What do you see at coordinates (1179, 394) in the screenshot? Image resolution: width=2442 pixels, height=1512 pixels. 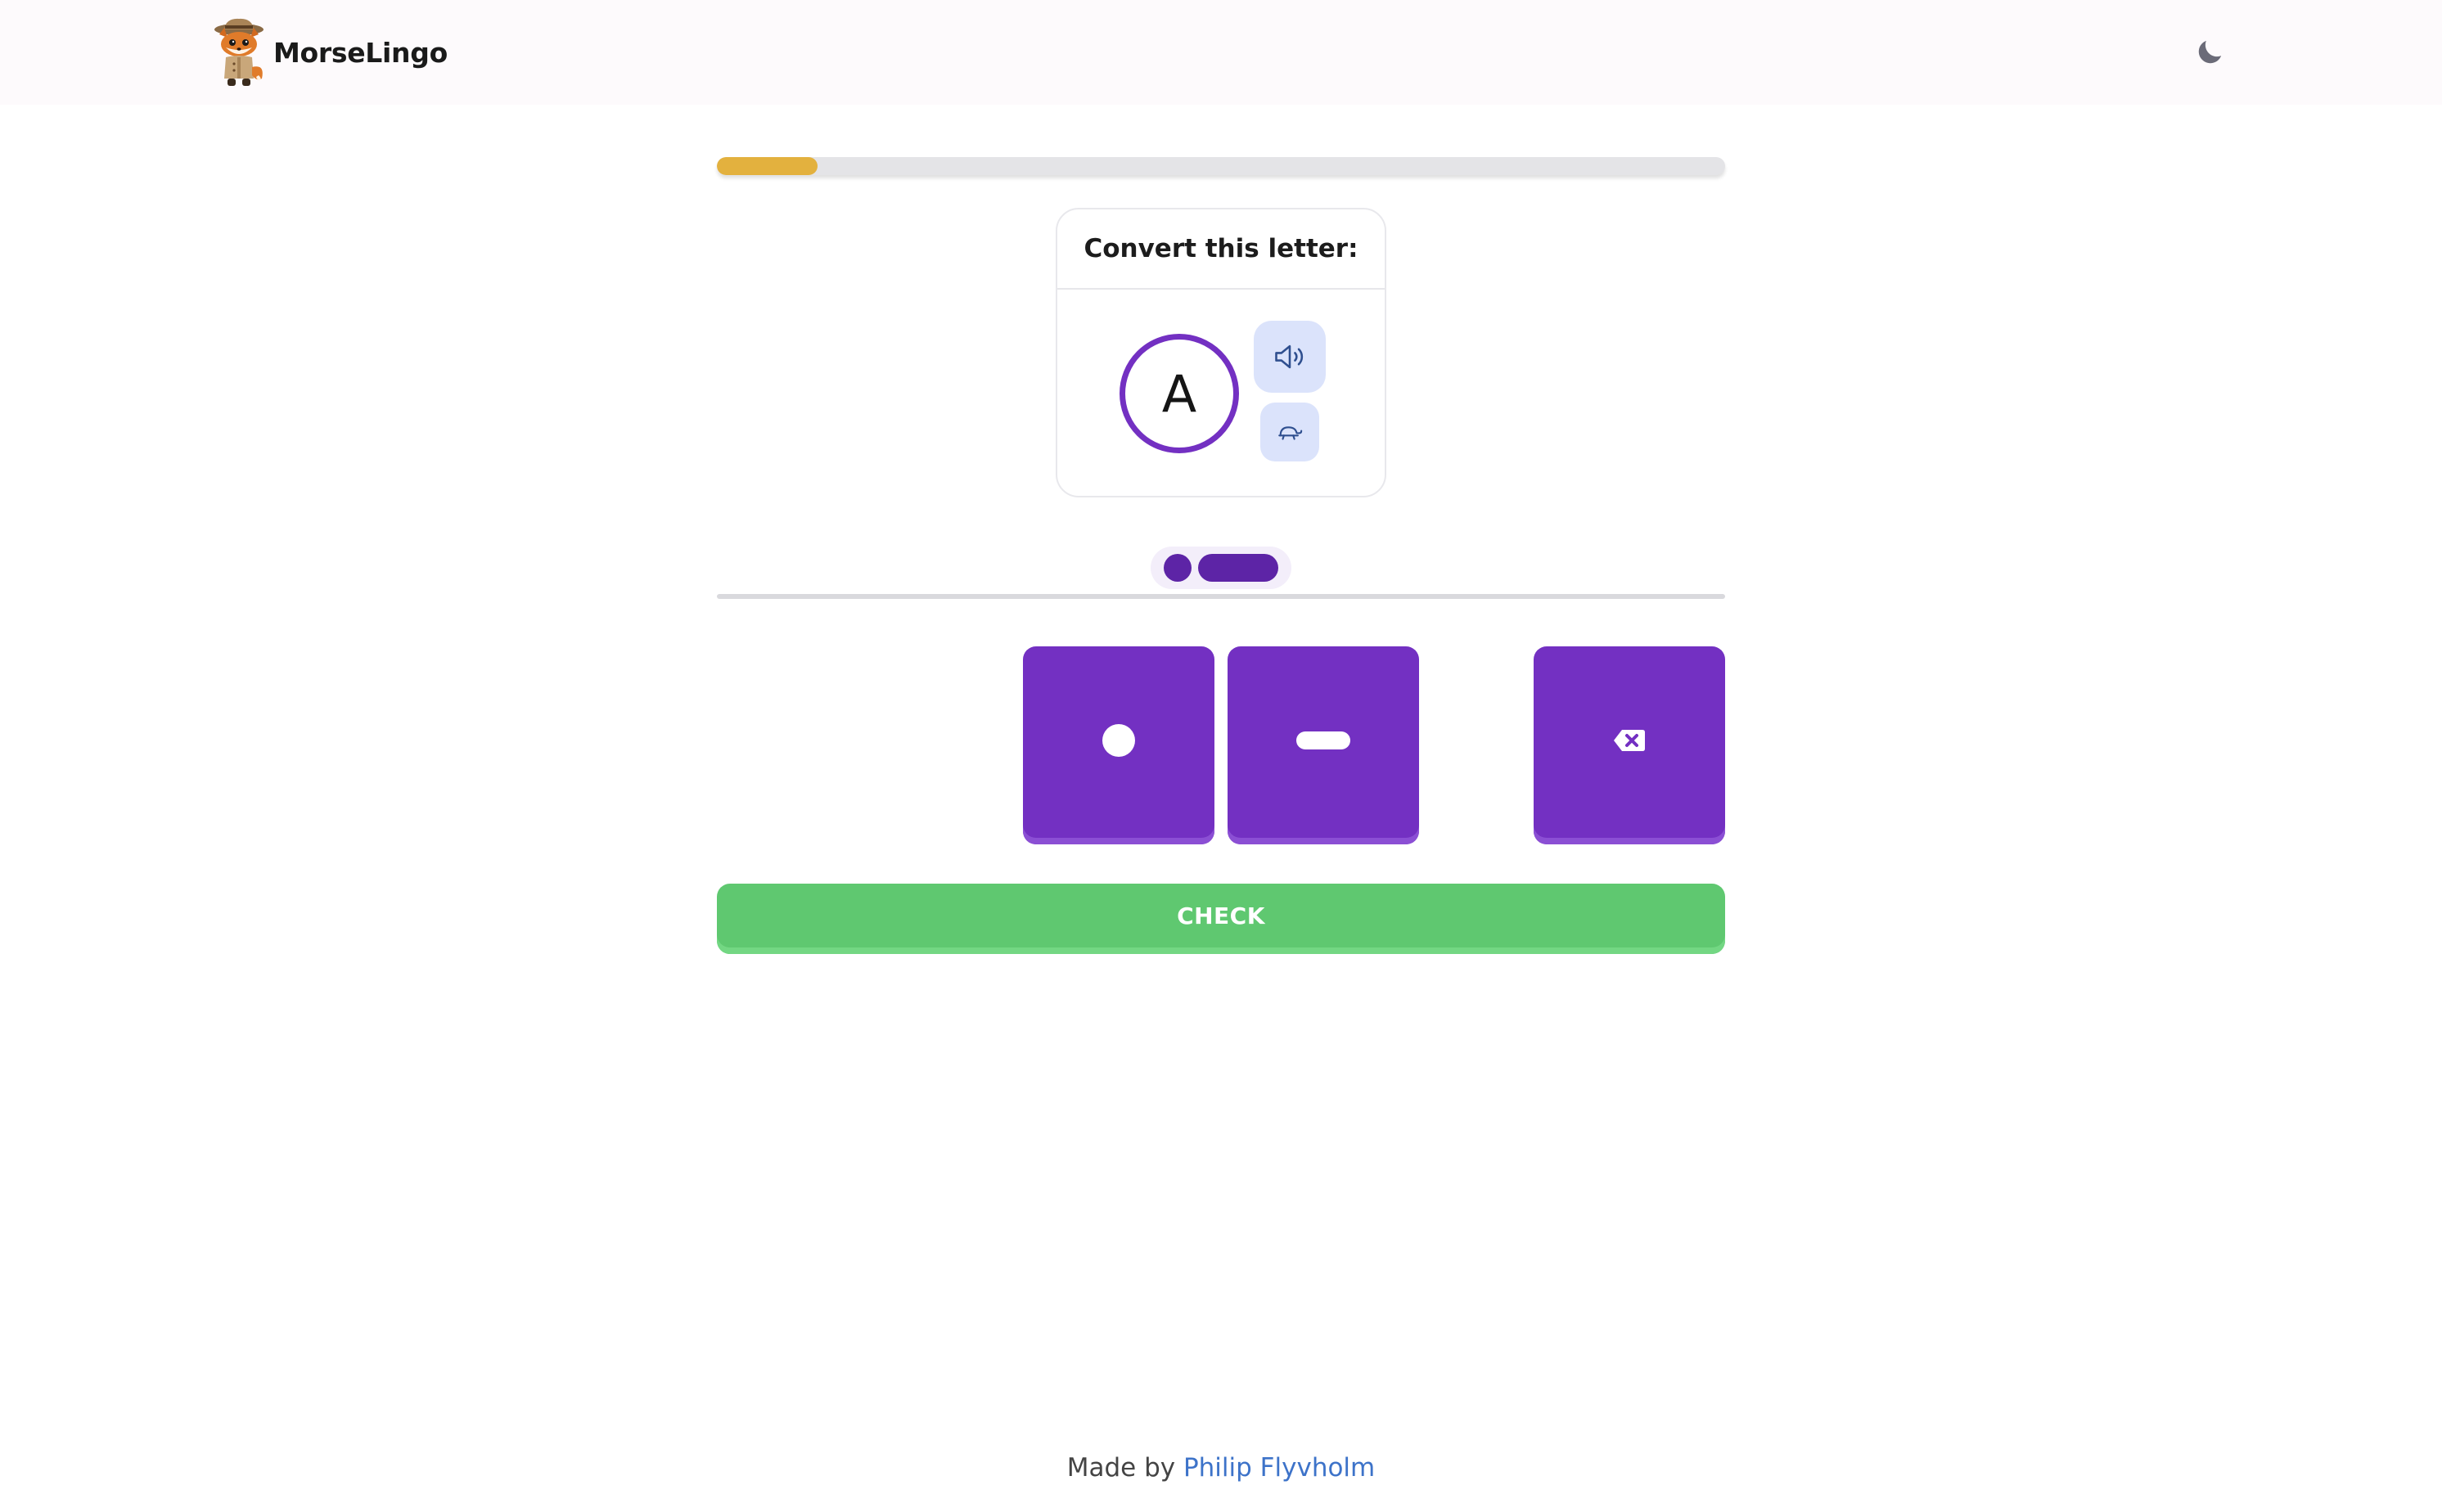 I see `target-letter: A` at bounding box center [1179, 394].